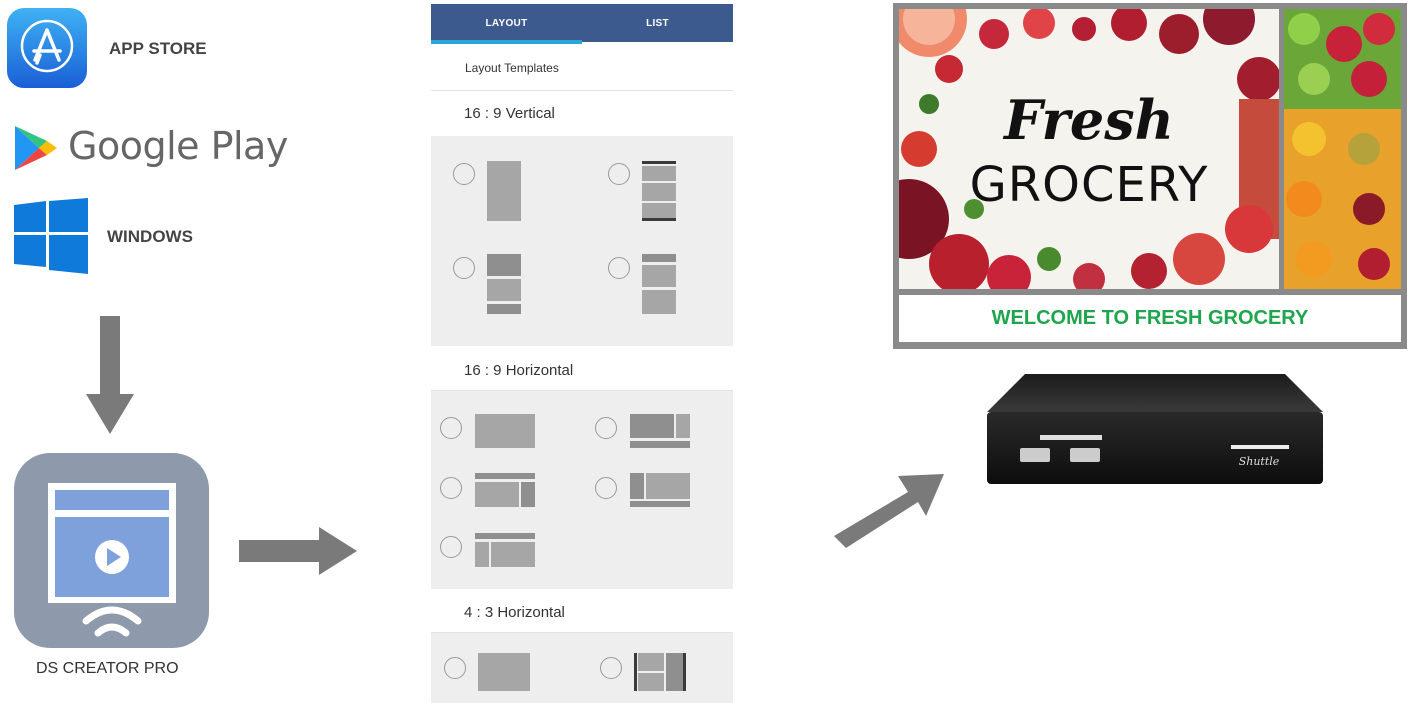 This screenshot has width=1408, height=703. What do you see at coordinates (514, 612) in the screenshot?
I see `section-title-4-3: 4 : 3 Horizontal` at bounding box center [514, 612].